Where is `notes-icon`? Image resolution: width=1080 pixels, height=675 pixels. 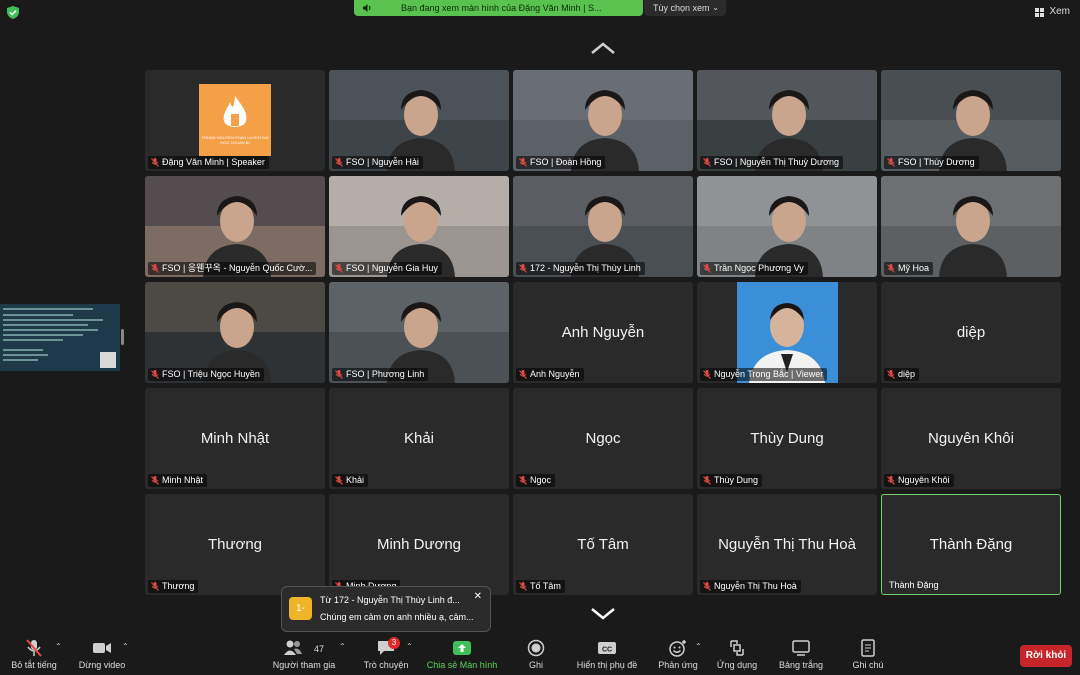 notes-icon is located at coordinates (868, 648).